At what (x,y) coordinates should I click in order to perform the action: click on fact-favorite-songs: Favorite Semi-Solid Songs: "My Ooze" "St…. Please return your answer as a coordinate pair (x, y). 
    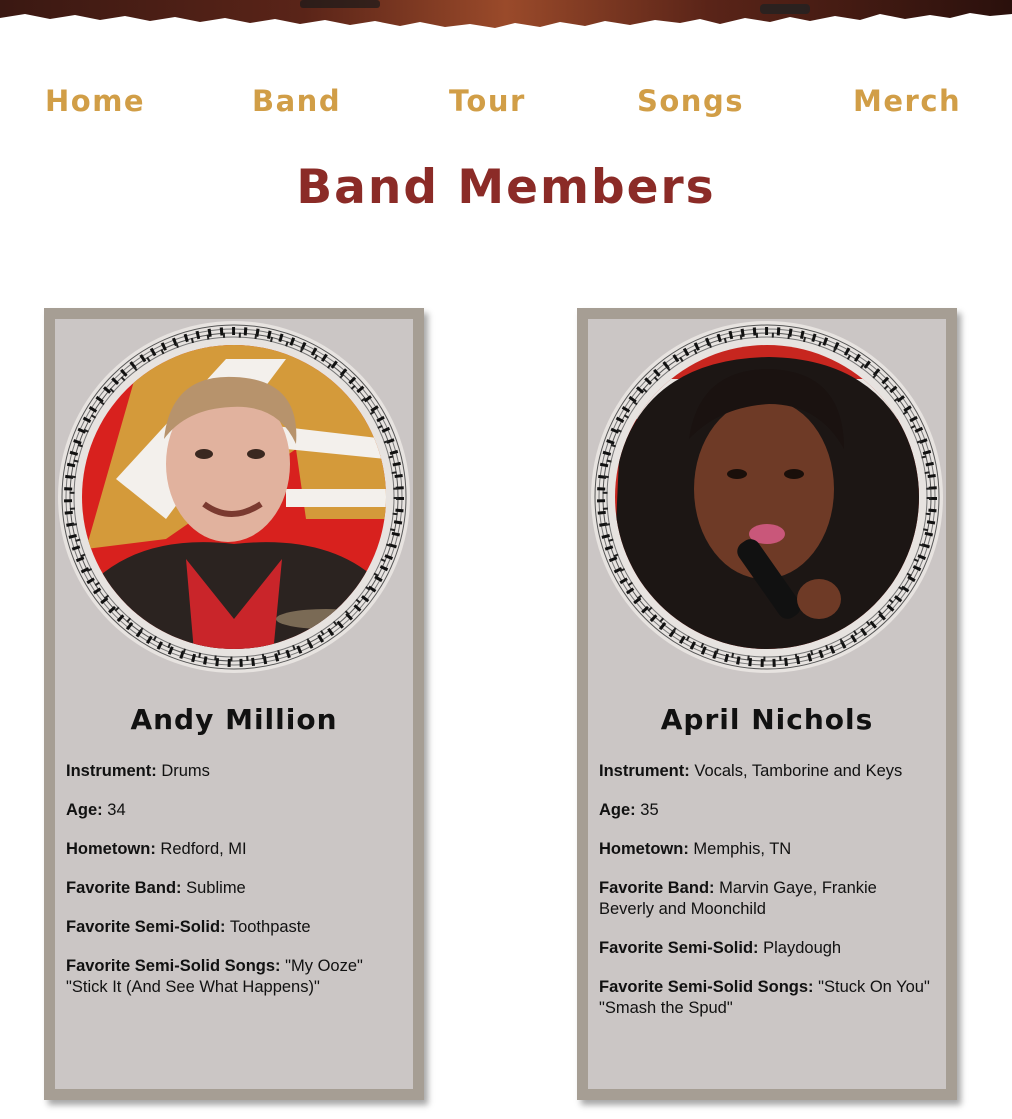
    Looking at the image, I should click on (214, 976).